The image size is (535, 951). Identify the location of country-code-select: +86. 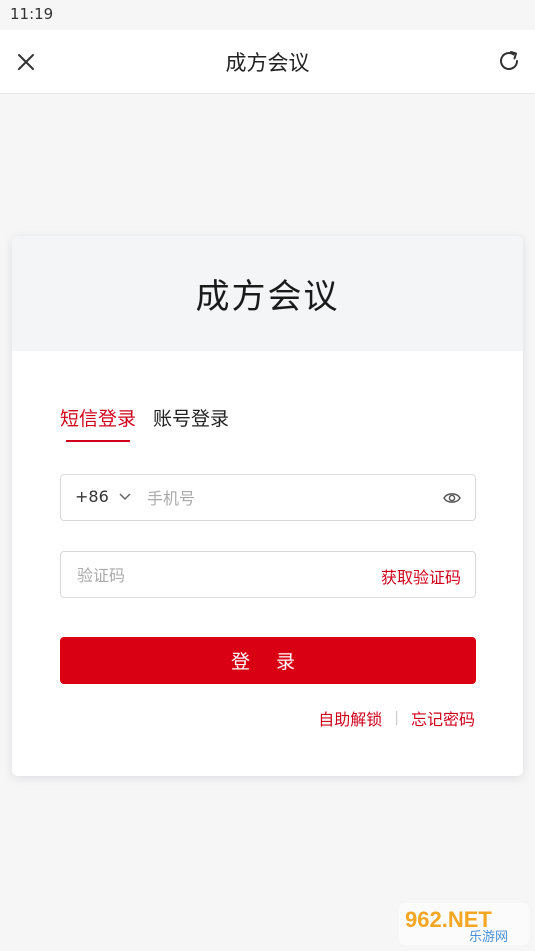
(103, 496).